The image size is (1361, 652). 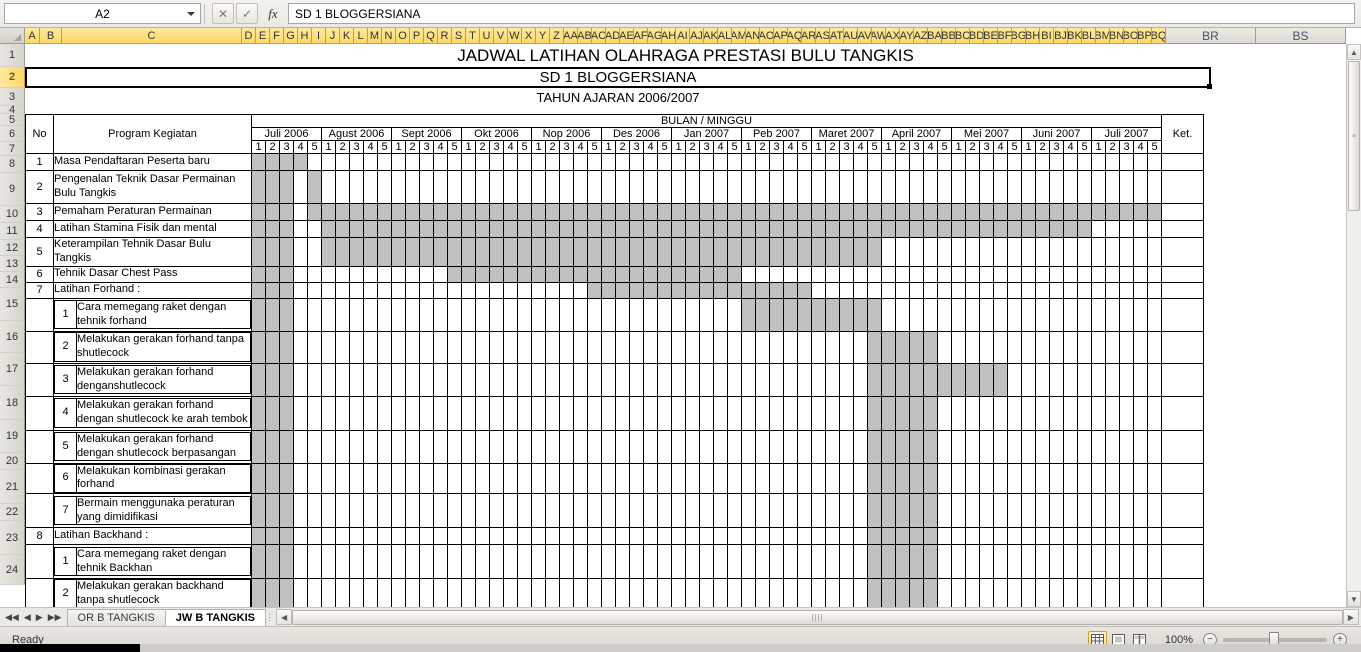 What do you see at coordinates (347, 36) in the screenshot?
I see `column-header-k: K` at bounding box center [347, 36].